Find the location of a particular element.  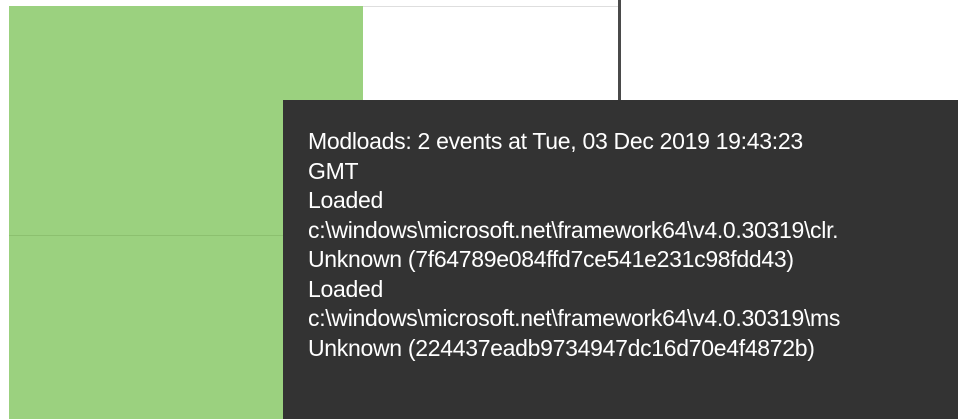

chart-top-border is located at coordinates (491, 6).